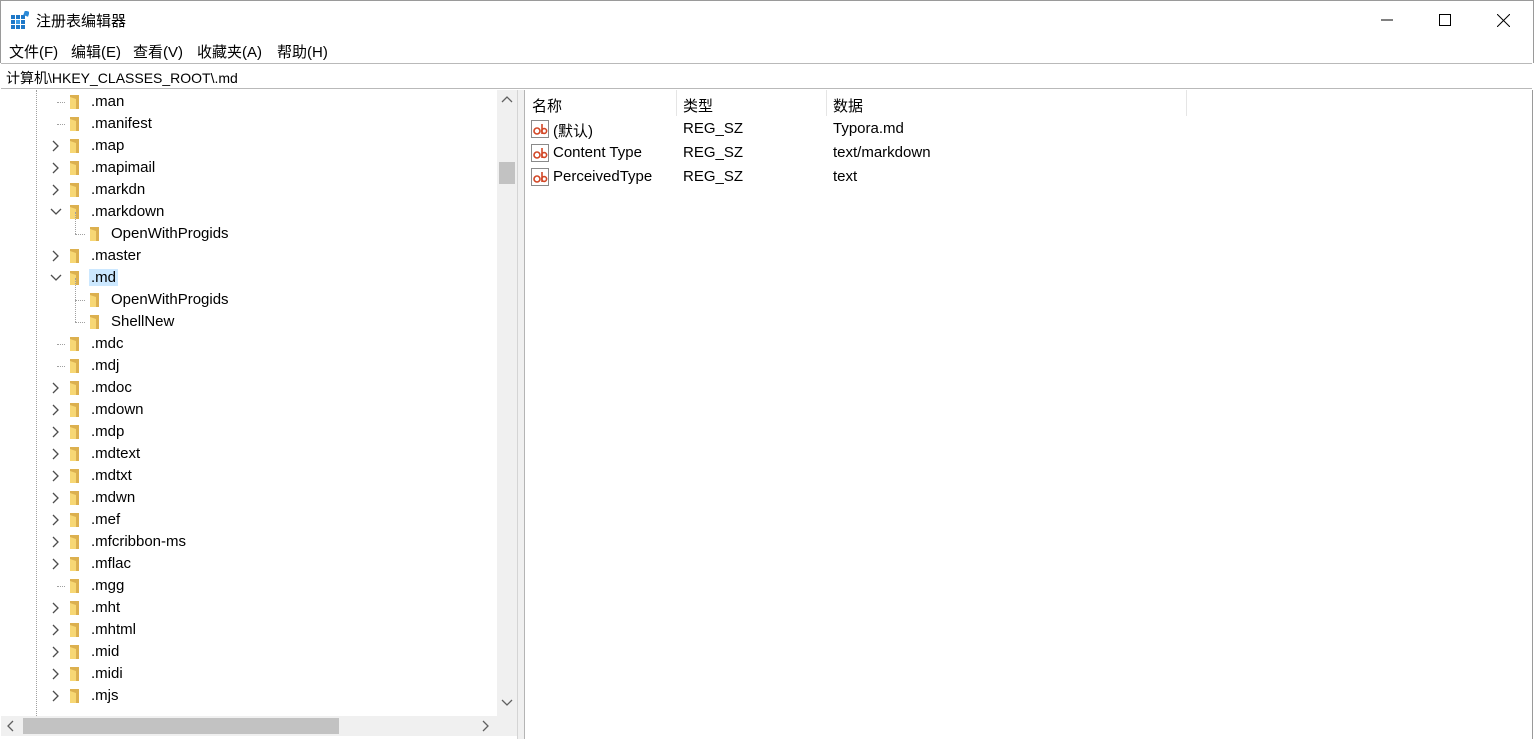 Image resolution: width=1534 pixels, height=739 pixels. Describe the element at coordinates (118, 189) in the screenshot. I see `tree-item-label: .markdn` at that location.